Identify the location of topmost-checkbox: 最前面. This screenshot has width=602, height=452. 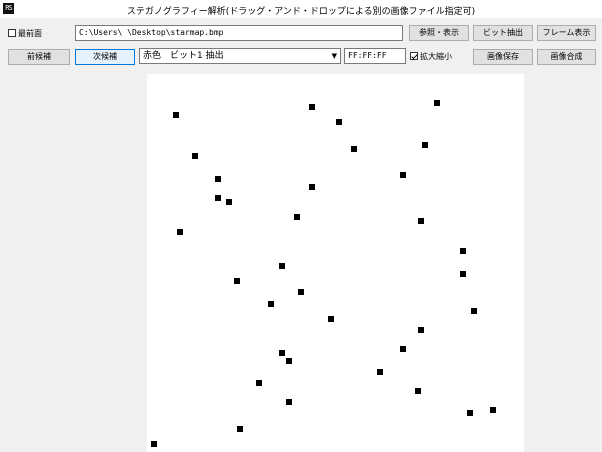
(25, 34).